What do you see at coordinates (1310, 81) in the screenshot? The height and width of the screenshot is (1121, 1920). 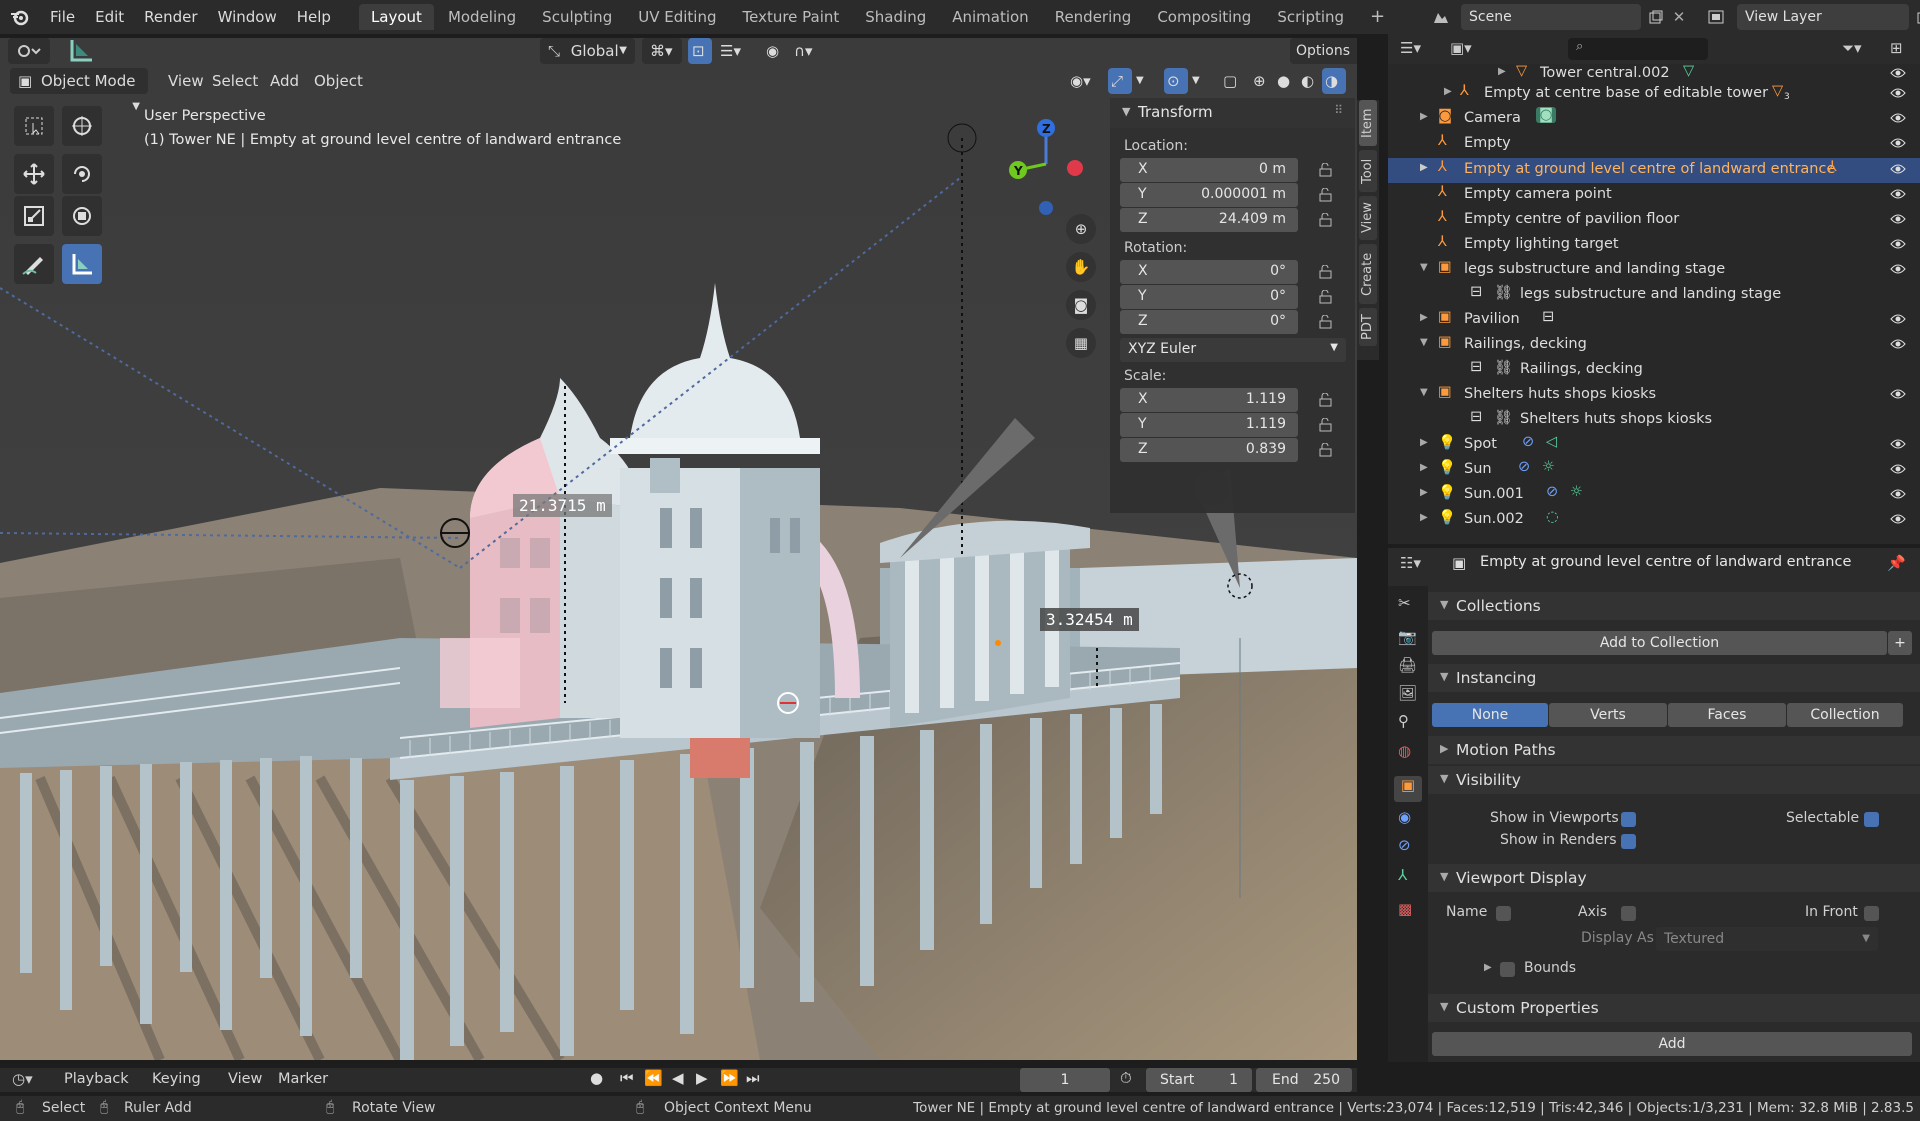 I see `material-shading-icon: ◐` at bounding box center [1310, 81].